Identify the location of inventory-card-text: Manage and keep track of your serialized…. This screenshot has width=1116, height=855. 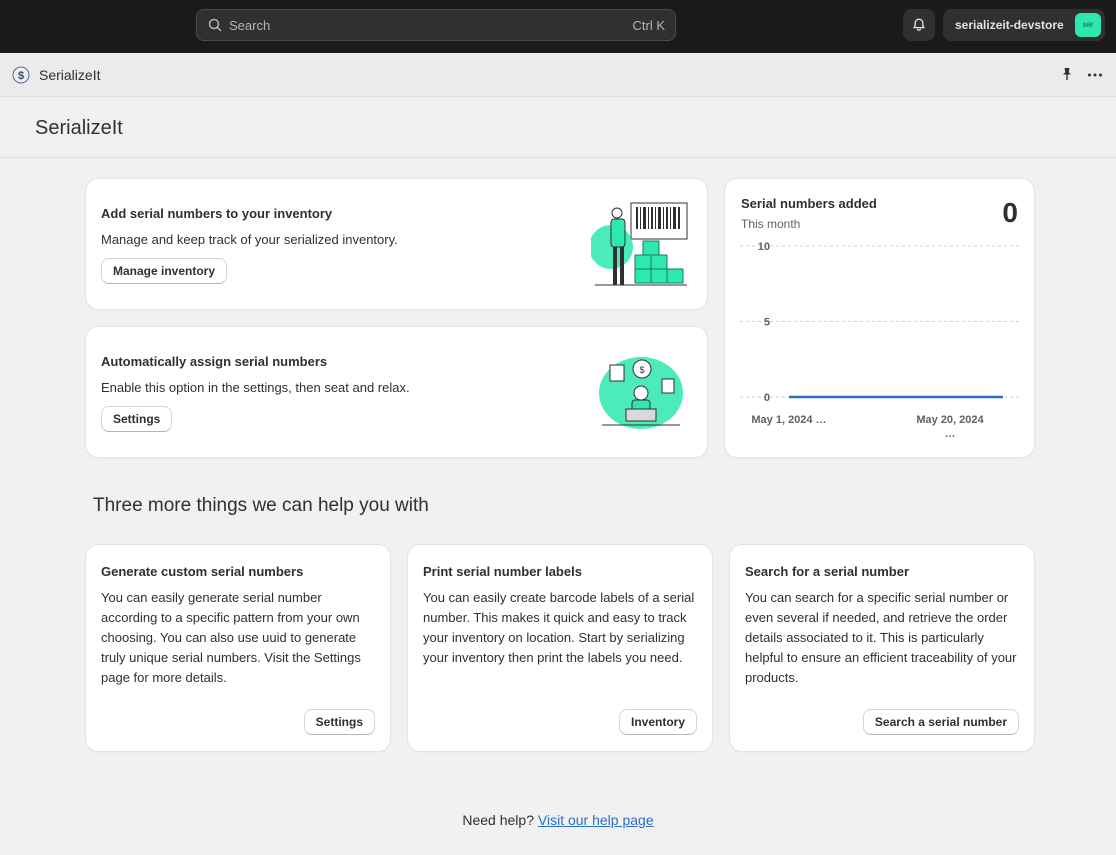
(249, 239).